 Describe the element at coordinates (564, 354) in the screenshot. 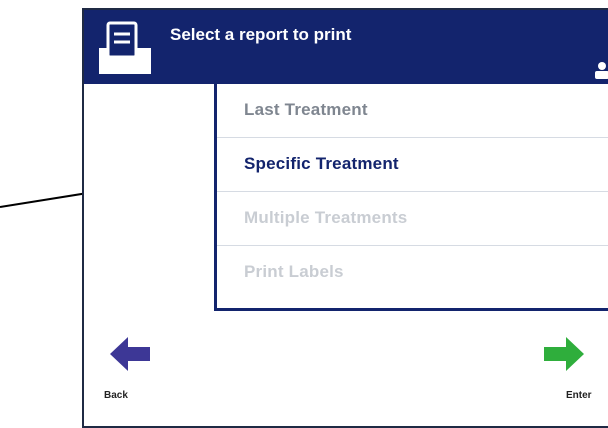

I see `arrow-right-icon` at that location.